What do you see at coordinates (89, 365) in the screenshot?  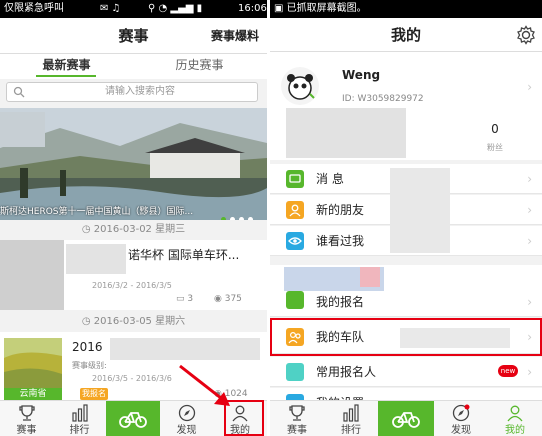 I see `event-level: 赛事级别:` at bounding box center [89, 365].